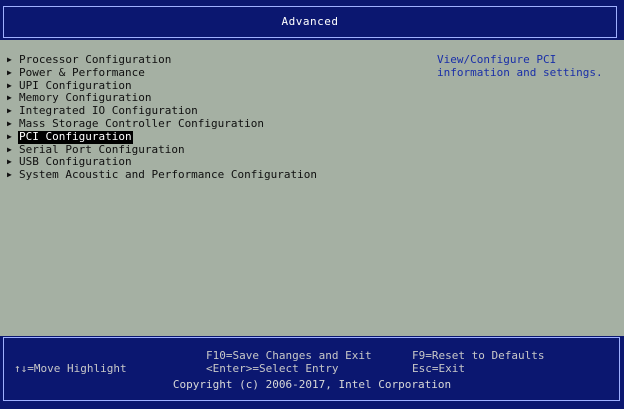  What do you see at coordinates (207, 72) in the screenshot?
I see `menu-item-power-performance: ▶ Power & Performance` at bounding box center [207, 72].